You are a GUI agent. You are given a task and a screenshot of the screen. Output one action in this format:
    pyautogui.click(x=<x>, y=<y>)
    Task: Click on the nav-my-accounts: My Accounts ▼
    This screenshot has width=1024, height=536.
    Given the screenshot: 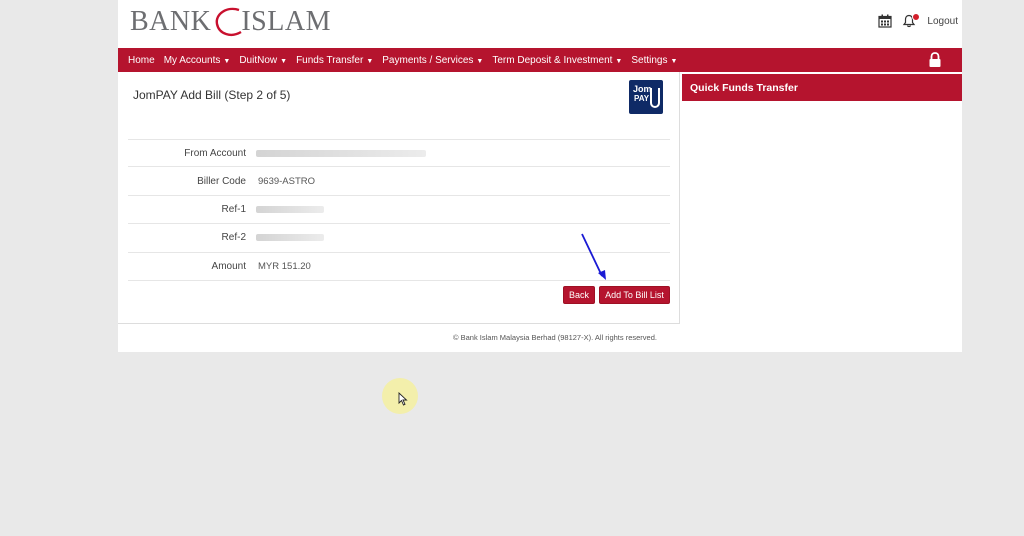 What is the action you would take?
    pyautogui.click(x=197, y=60)
    